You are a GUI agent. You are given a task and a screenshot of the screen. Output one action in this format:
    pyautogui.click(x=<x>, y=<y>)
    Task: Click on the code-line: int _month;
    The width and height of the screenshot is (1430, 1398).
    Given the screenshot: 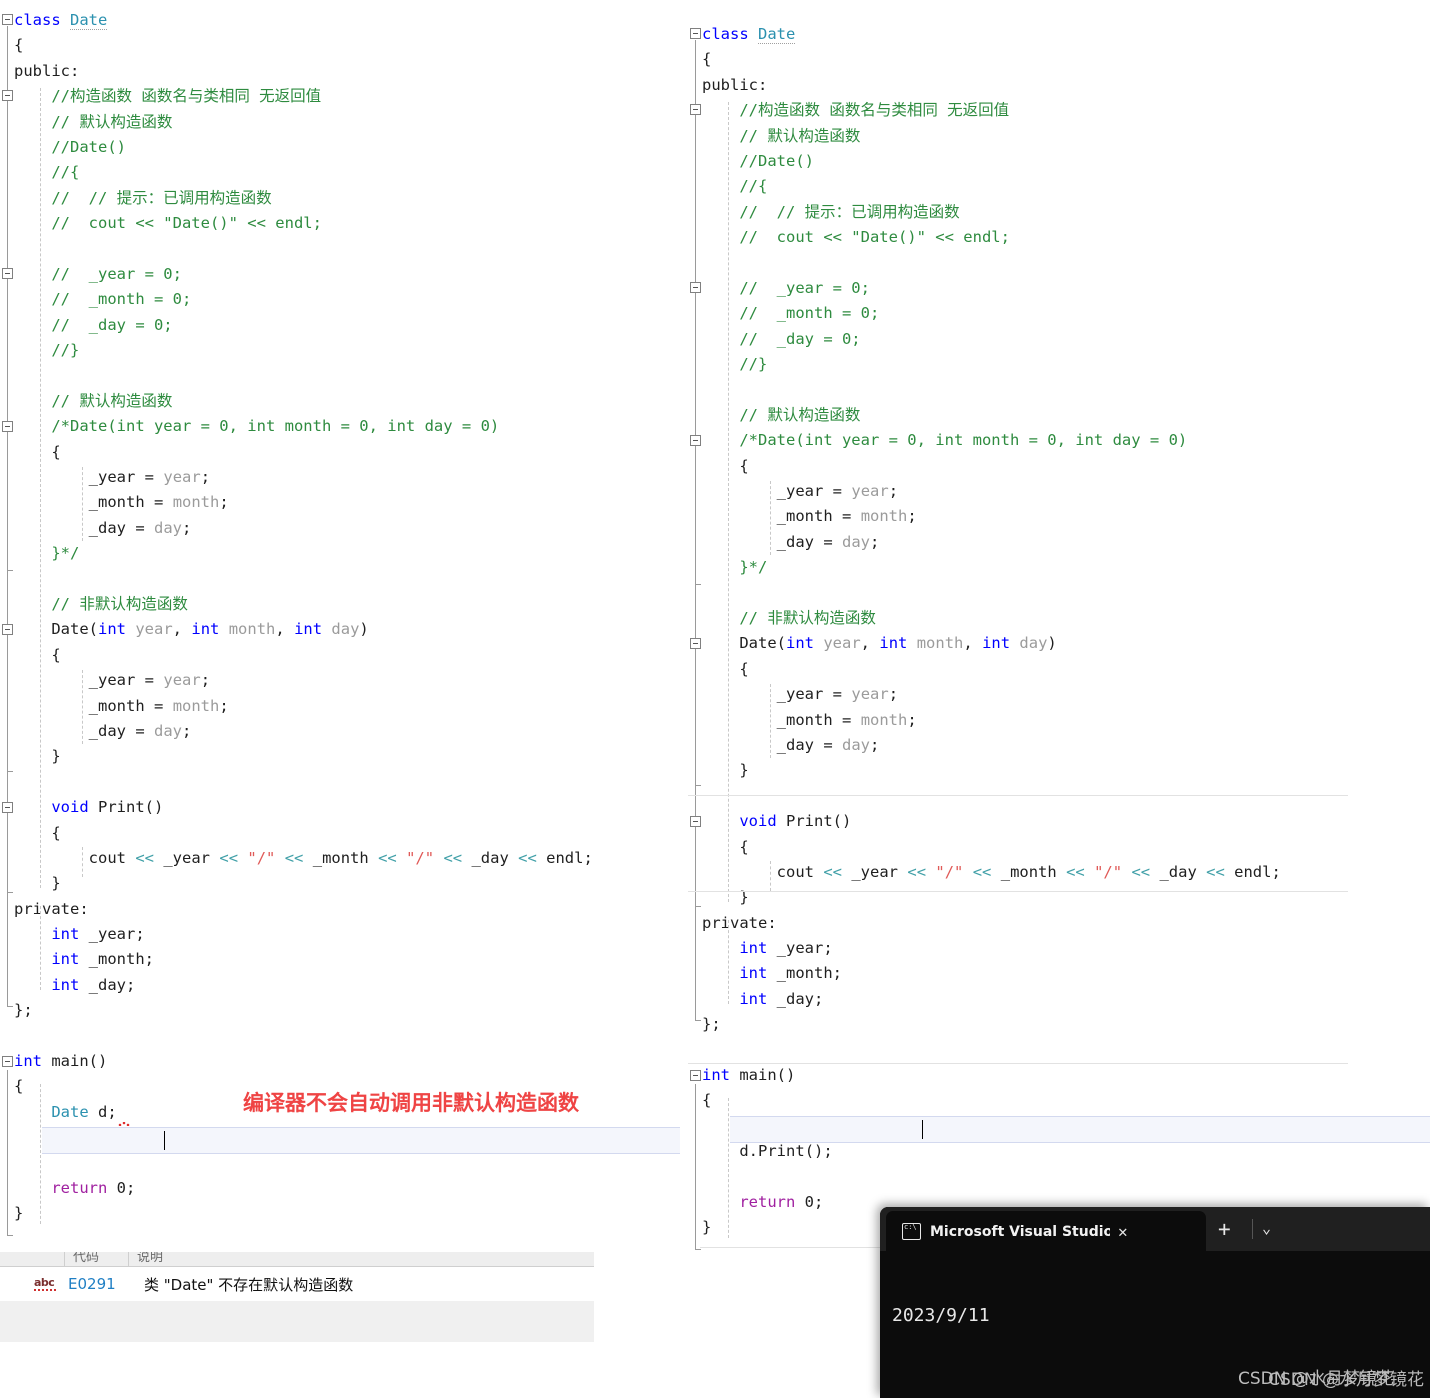 What is the action you would take?
    pyautogui.click(x=303, y=959)
    